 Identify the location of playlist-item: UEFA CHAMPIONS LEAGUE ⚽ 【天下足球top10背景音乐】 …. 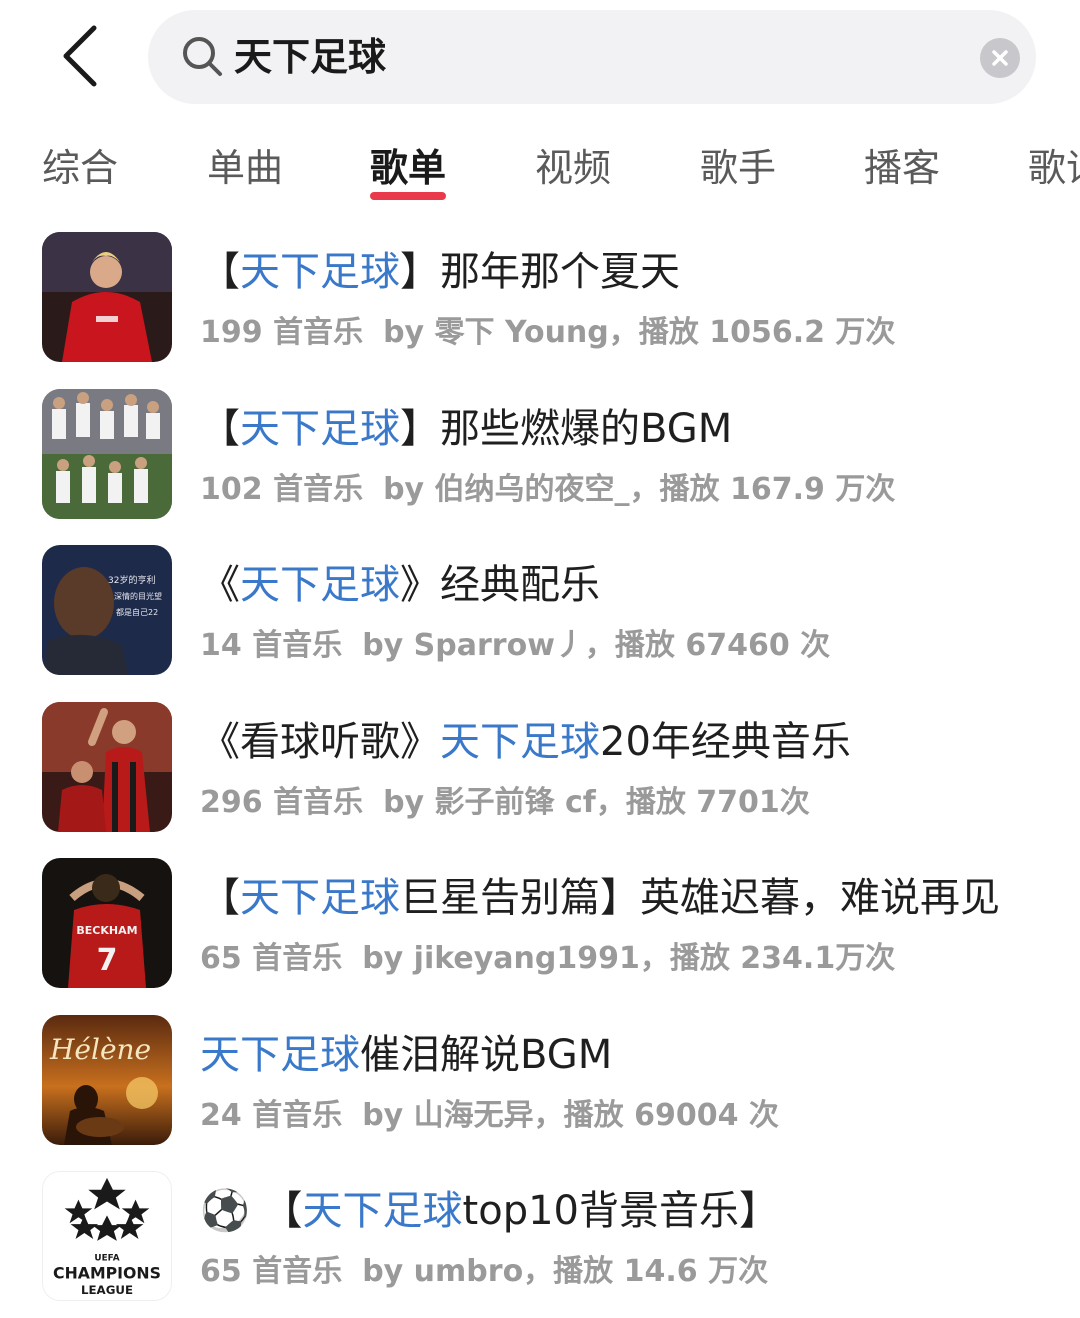
(540, 1239).